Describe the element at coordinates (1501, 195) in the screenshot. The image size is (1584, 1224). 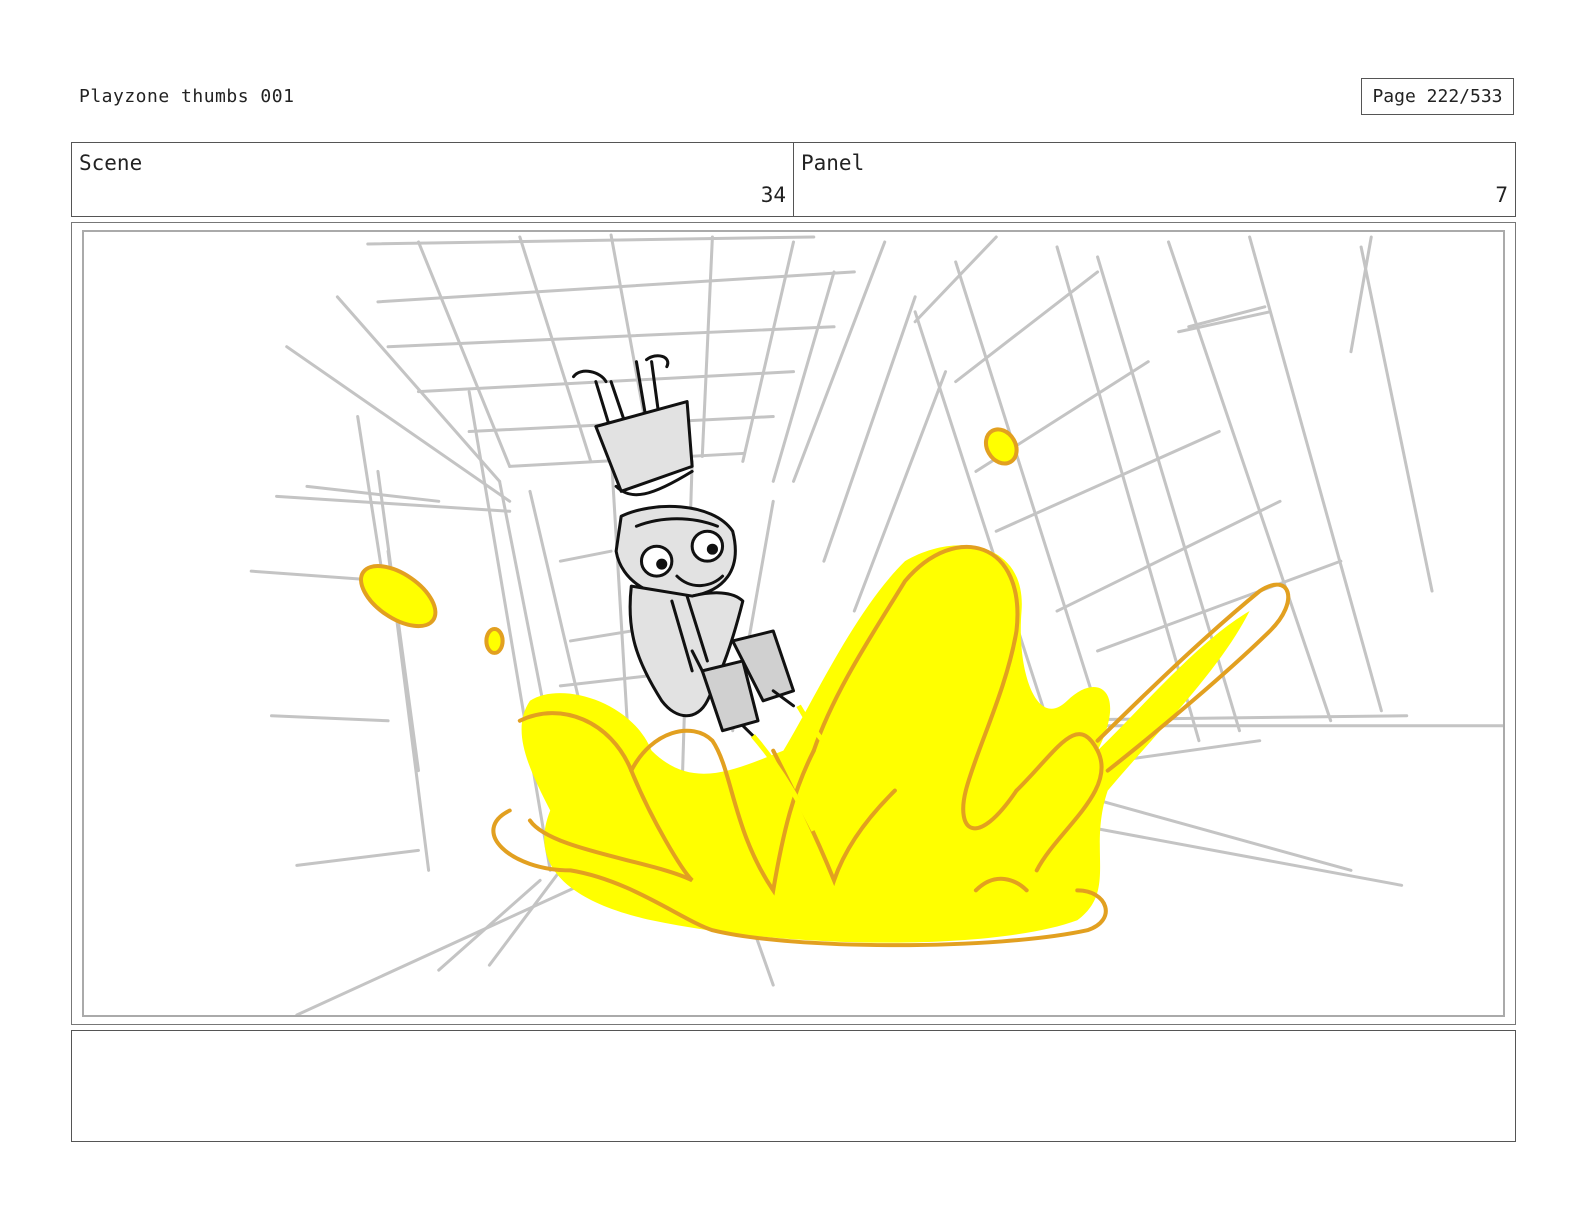
I see `panel-number: 7` at that location.